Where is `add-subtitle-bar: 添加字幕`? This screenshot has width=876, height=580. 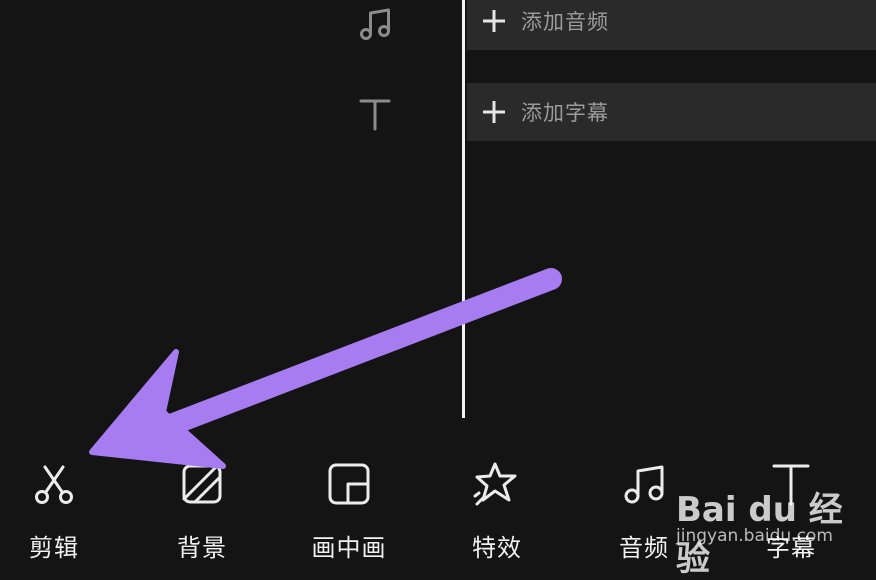
add-subtitle-bar: 添加字幕 is located at coordinates (671, 112).